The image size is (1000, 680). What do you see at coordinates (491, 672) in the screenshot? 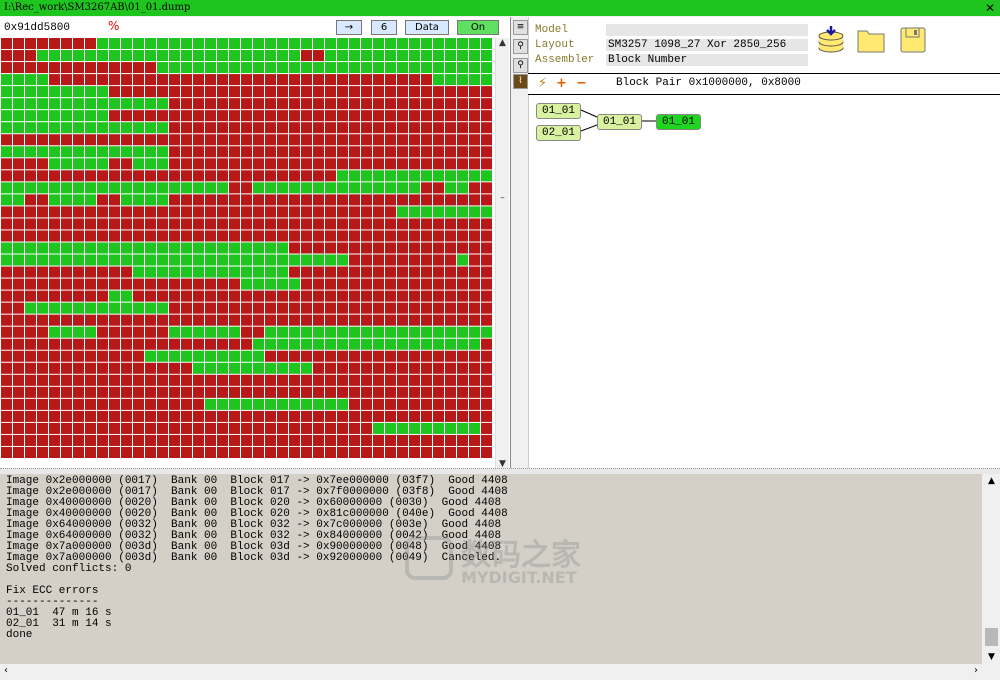
I see `log-hscrollbar: ‹ ›` at bounding box center [491, 672].